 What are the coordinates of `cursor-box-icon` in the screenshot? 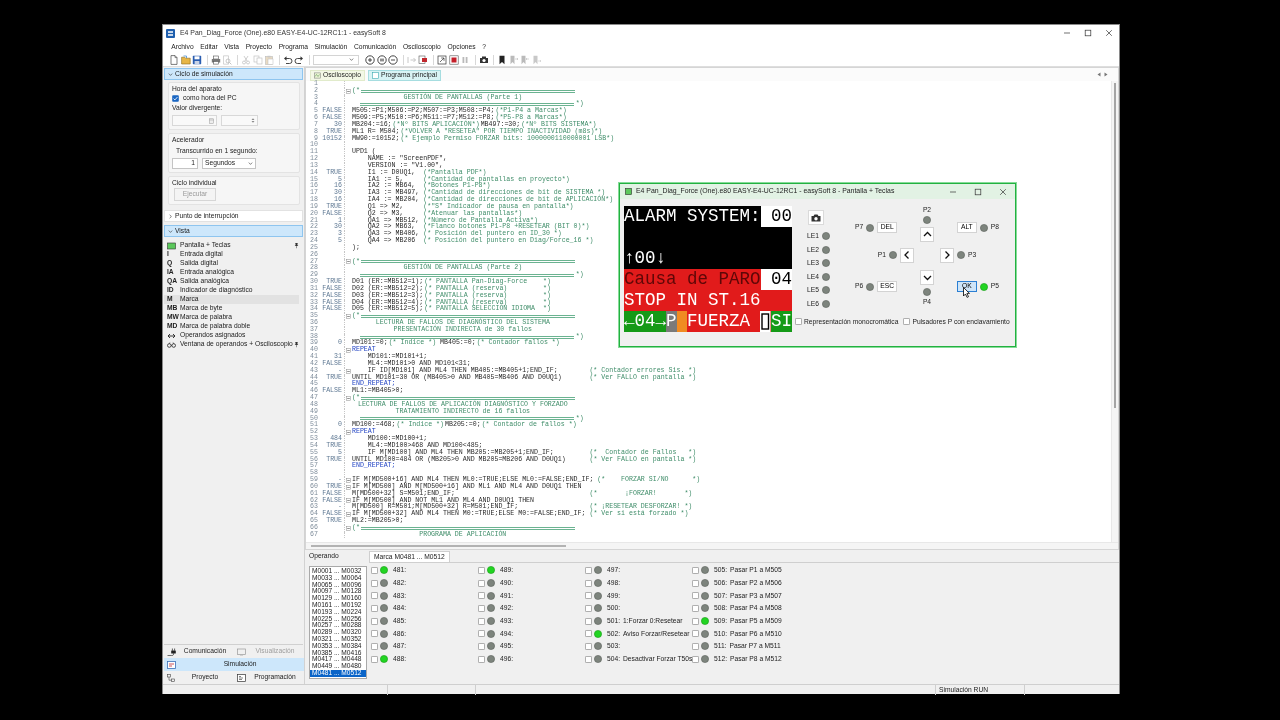 It's located at (765, 321).